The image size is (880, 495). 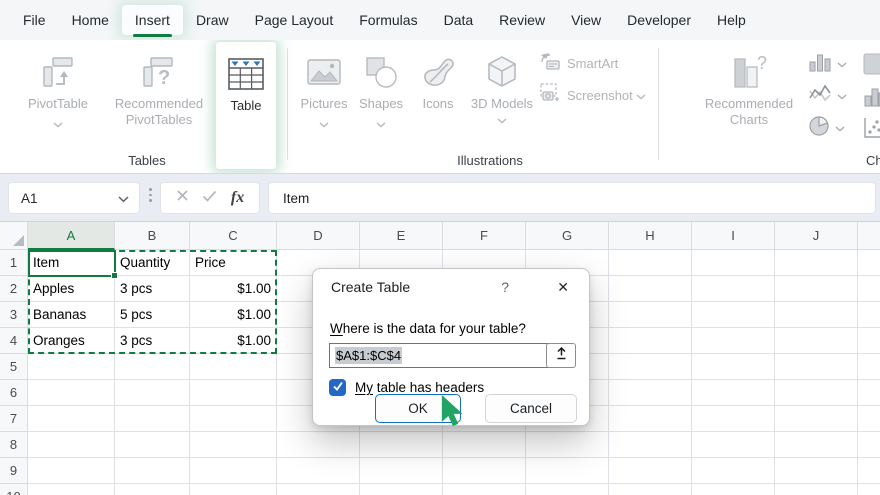 What do you see at coordinates (827, 128) in the screenshot?
I see `insert-pie-chart-button` at bounding box center [827, 128].